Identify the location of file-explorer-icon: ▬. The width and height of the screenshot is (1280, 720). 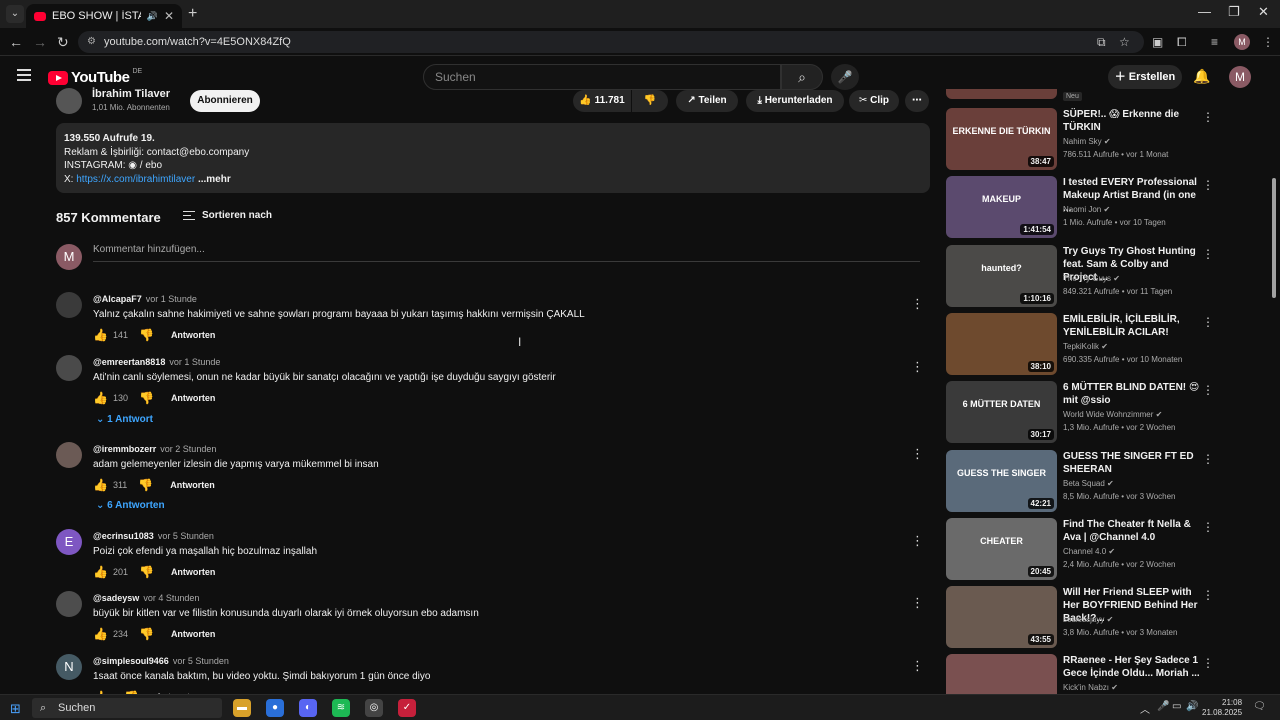
(242, 708).